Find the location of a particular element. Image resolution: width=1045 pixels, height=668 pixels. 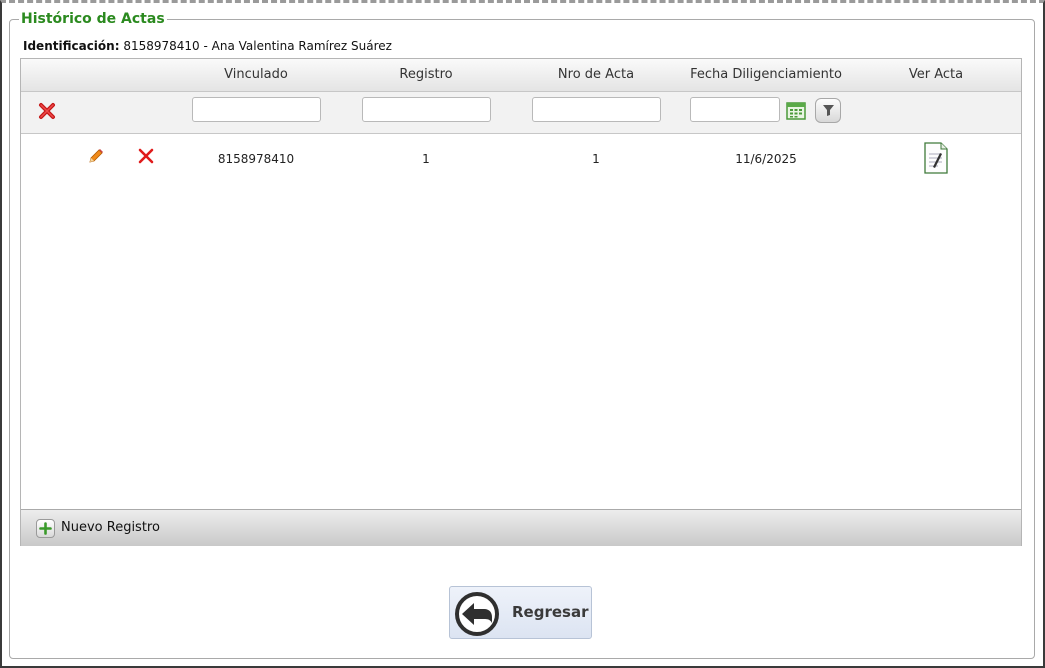

cell-registro: 1 is located at coordinates (426, 159).